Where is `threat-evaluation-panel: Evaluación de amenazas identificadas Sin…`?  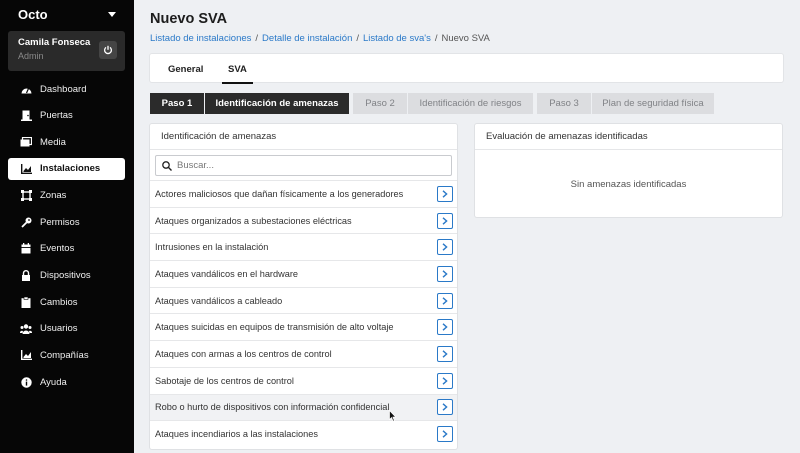 threat-evaluation-panel: Evaluación de amenazas identificadas Sin… is located at coordinates (628, 170).